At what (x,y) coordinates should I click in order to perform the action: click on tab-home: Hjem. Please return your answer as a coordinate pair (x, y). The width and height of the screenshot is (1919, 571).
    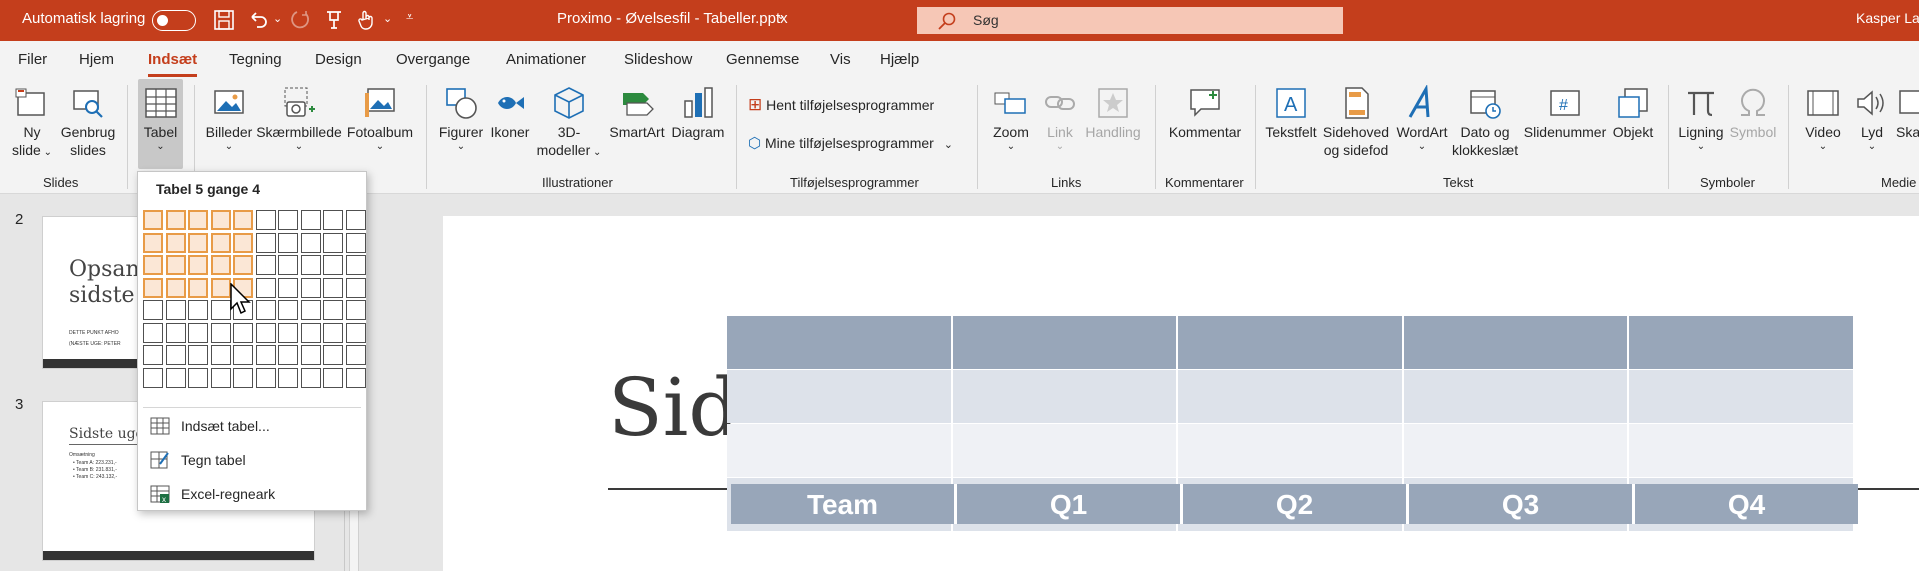
    Looking at the image, I should click on (96, 59).